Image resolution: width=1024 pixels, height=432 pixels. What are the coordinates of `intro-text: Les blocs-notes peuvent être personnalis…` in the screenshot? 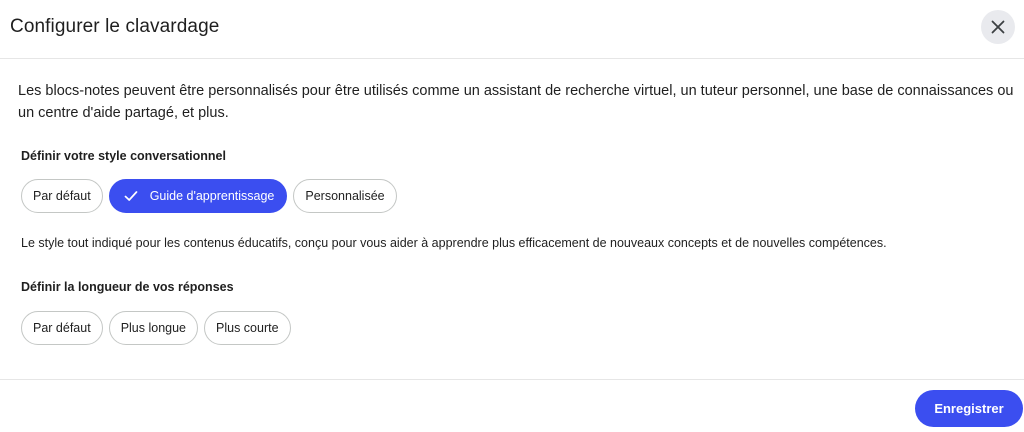 It's located at (516, 102).